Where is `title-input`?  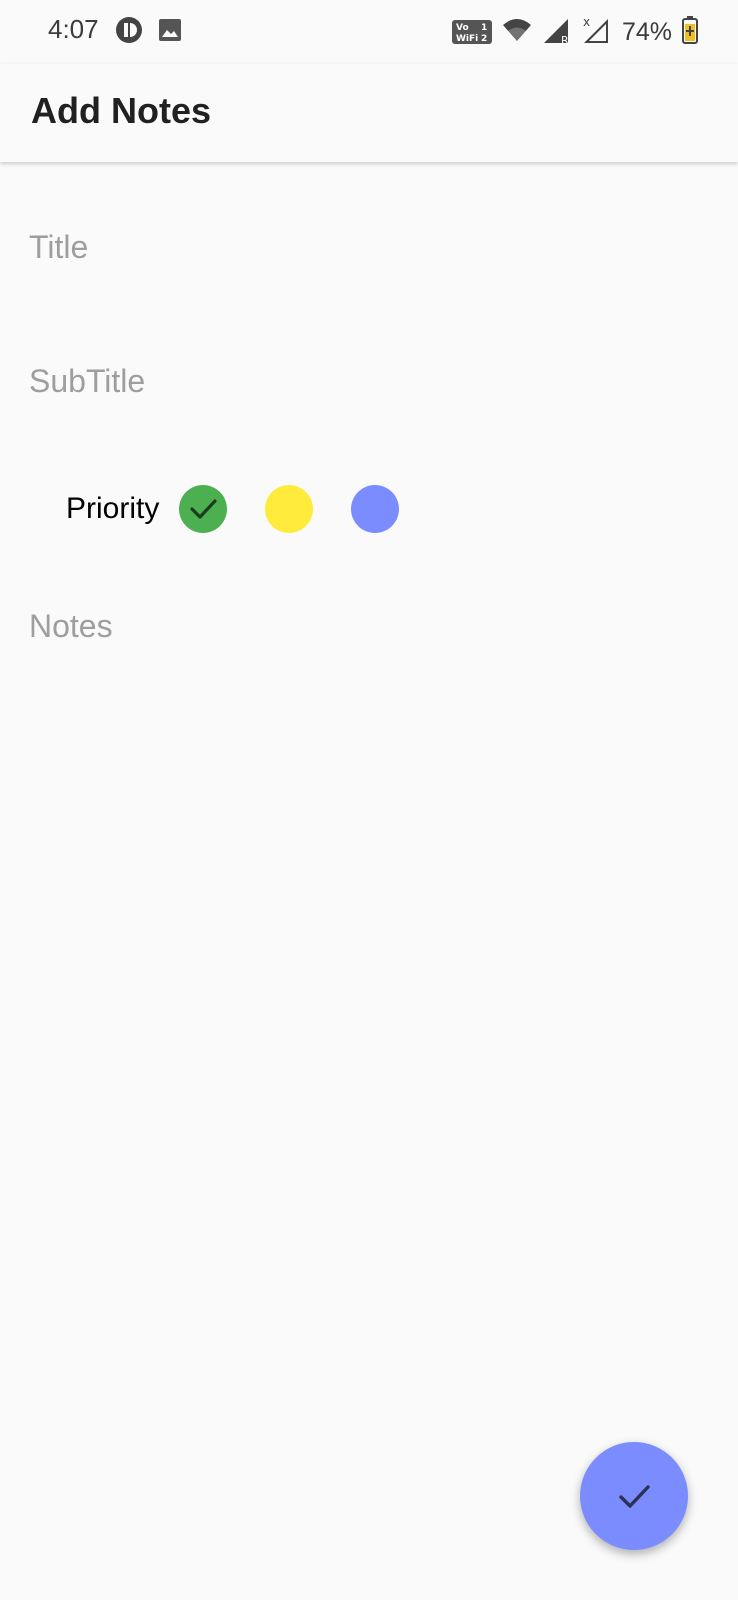 title-input is located at coordinates (369, 247).